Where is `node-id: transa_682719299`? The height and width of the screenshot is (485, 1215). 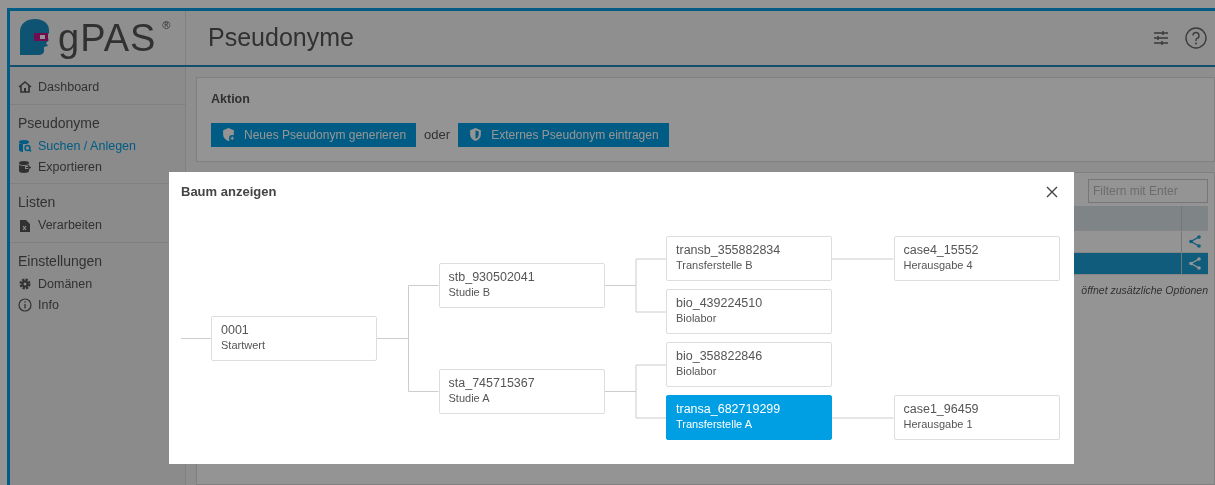 node-id: transa_682719299 is located at coordinates (729, 409).